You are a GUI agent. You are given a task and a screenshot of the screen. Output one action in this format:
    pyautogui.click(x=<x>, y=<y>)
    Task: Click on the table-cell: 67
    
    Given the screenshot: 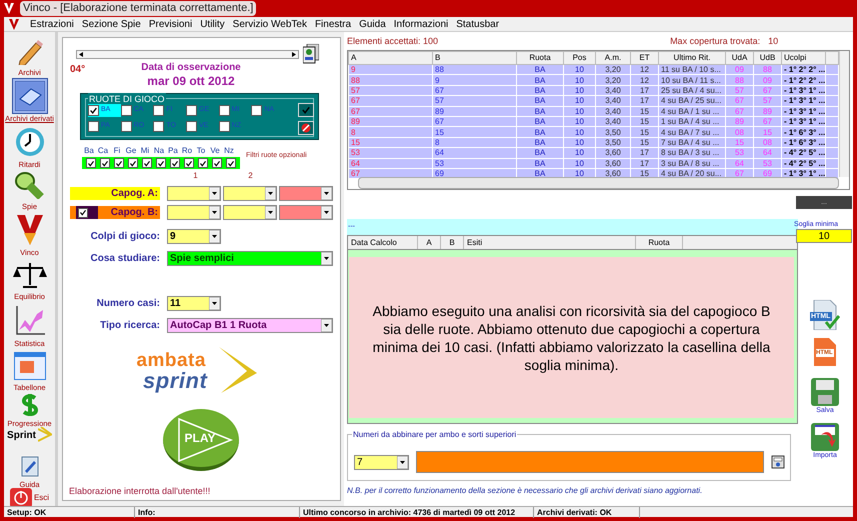 What is the action you would take?
    pyautogui.click(x=740, y=101)
    